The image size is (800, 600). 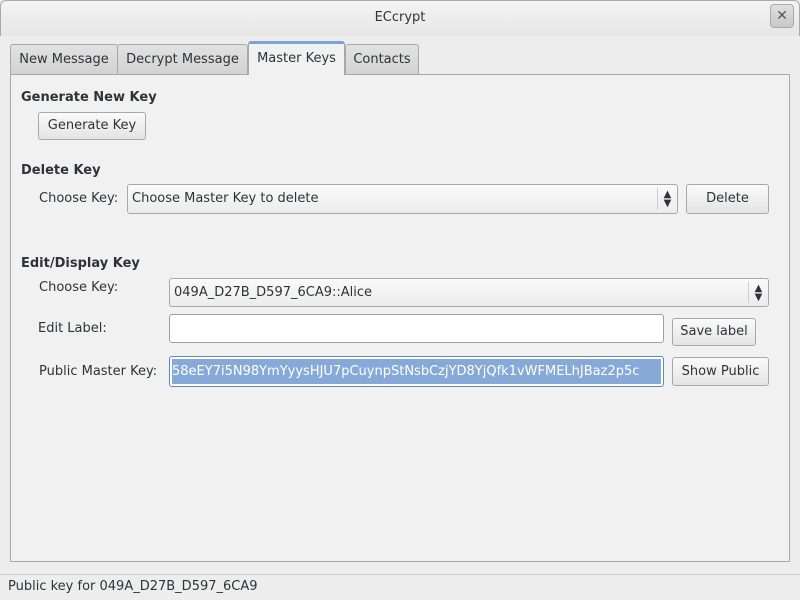 What do you see at coordinates (296, 58) in the screenshot?
I see `tab-master-keys: Master Keys` at bounding box center [296, 58].